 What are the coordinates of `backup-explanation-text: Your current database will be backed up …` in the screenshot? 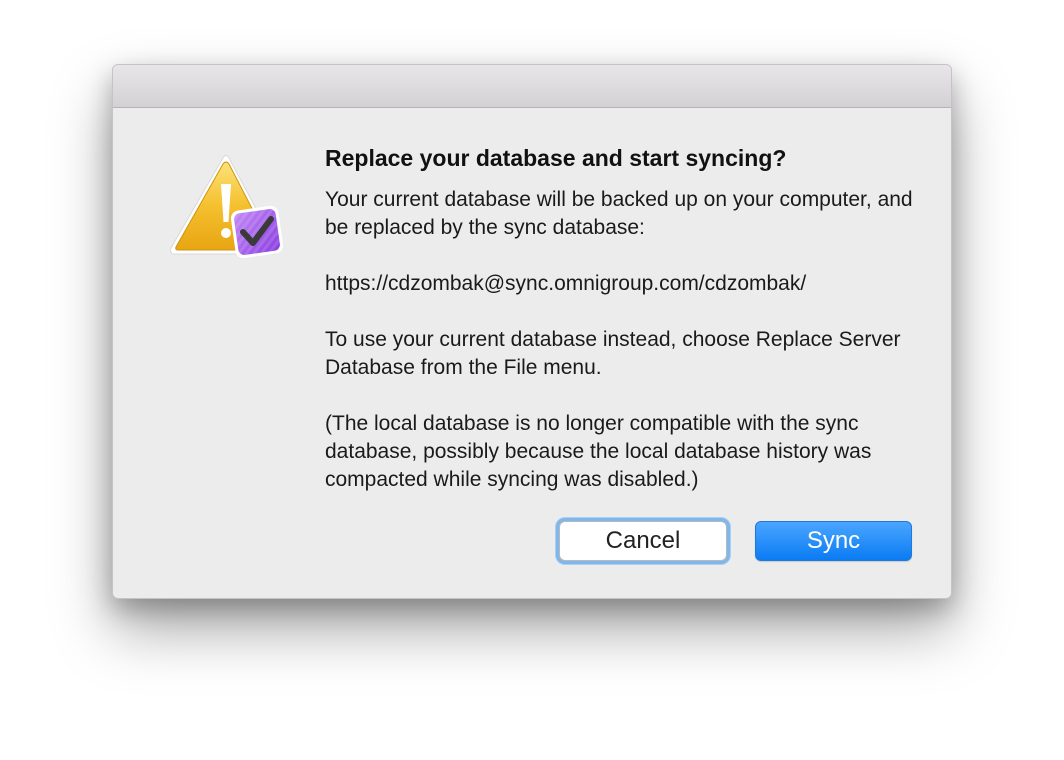 It's located at (619, 213).